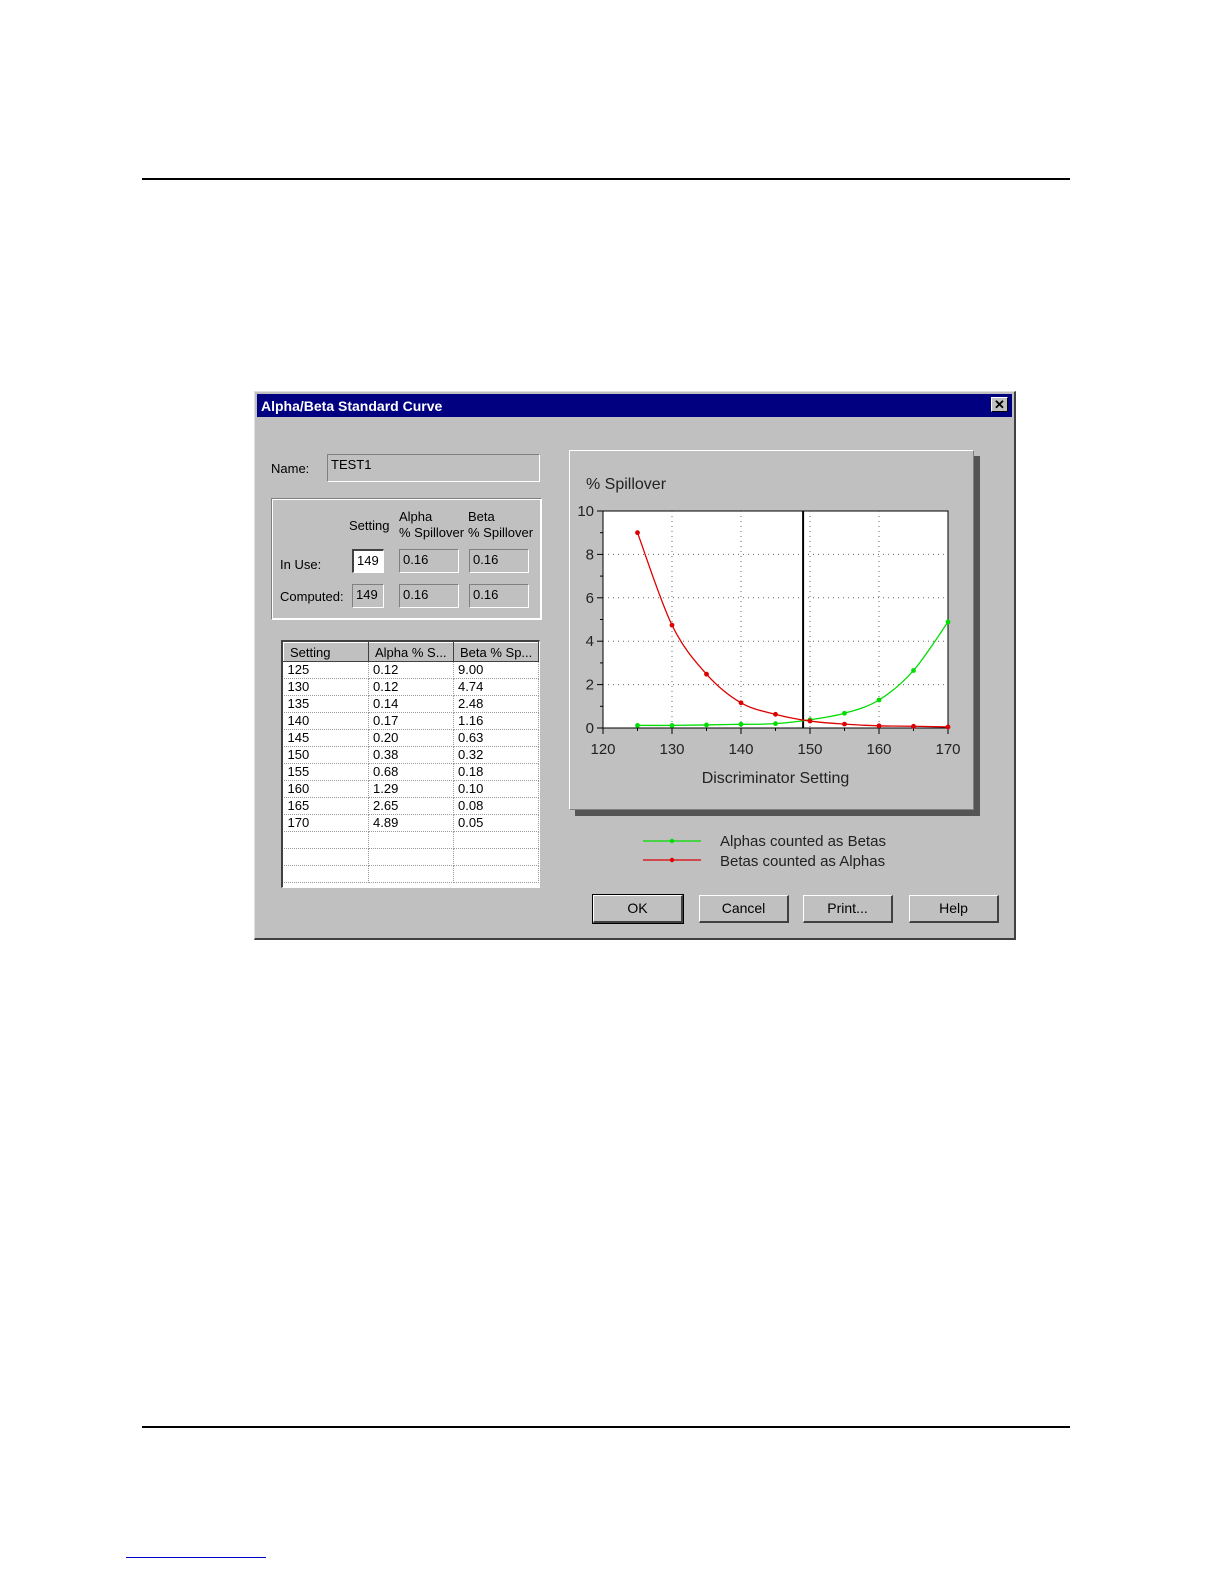 Image resolution: width=1224 pixels, height=1584 pixels. I want to click on cell-beta: 0.63, so click(496, 738).